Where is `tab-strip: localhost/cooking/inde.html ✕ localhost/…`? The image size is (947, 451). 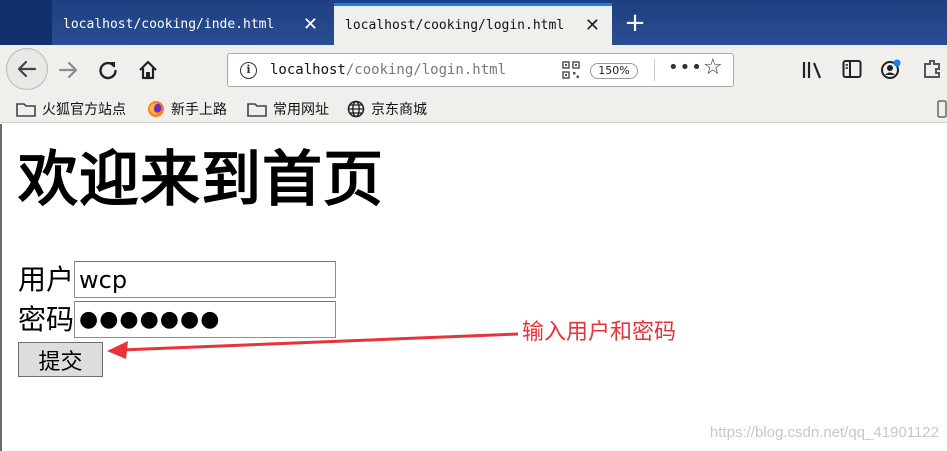 tab-strip: localhost/cooking/inde.html ✕ localhost/… is located at coordinates (473, 22).